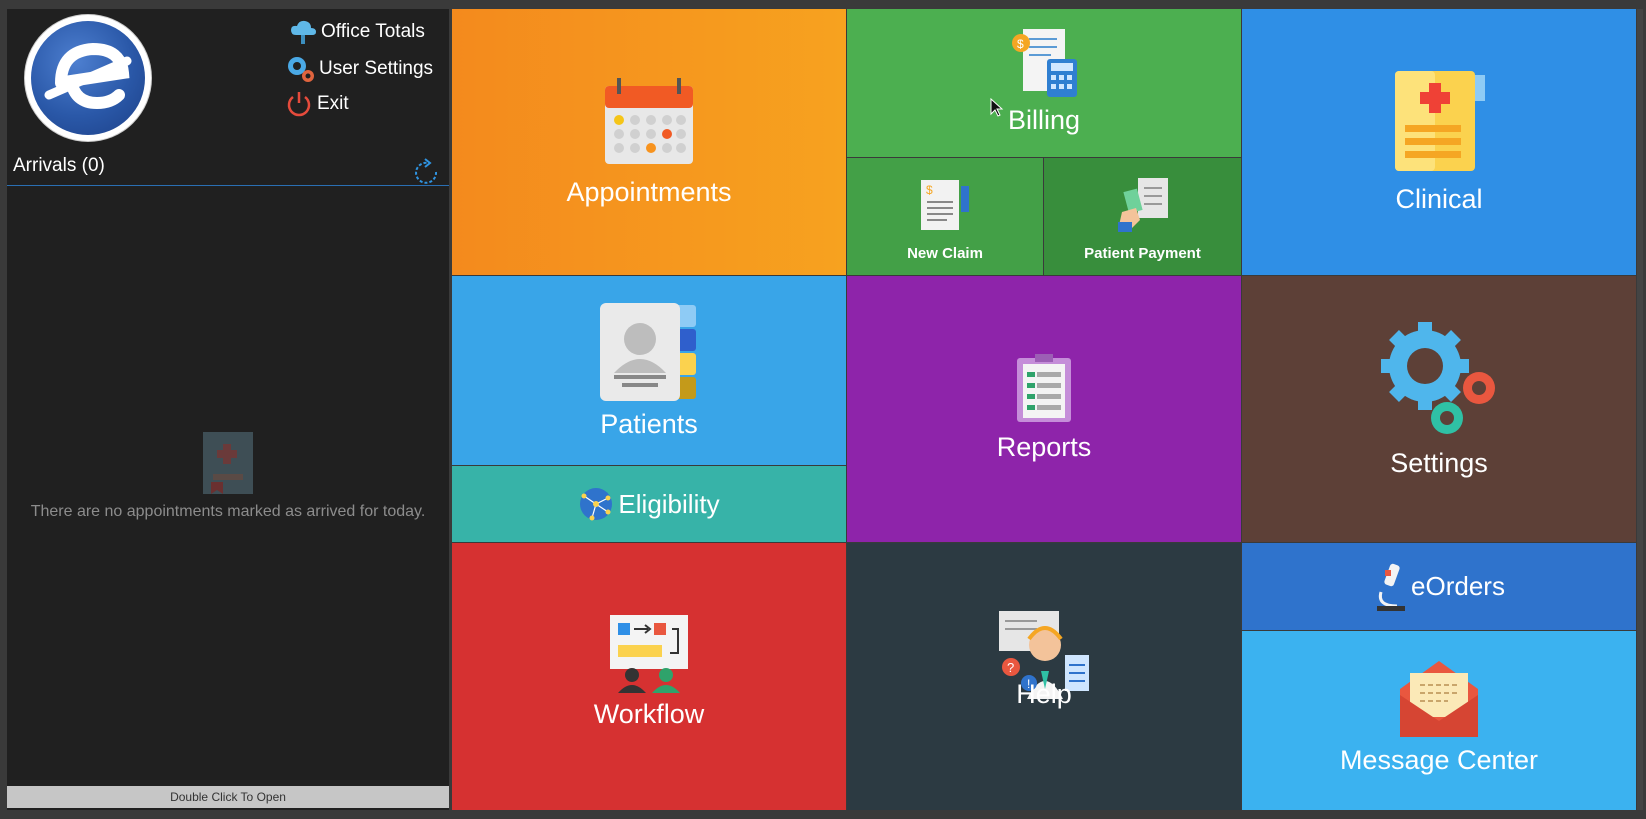 Image resolution: width=1646 pixels, height=819 pixels. I want to click on eorders-label: eOrders, so click(1458, 586).